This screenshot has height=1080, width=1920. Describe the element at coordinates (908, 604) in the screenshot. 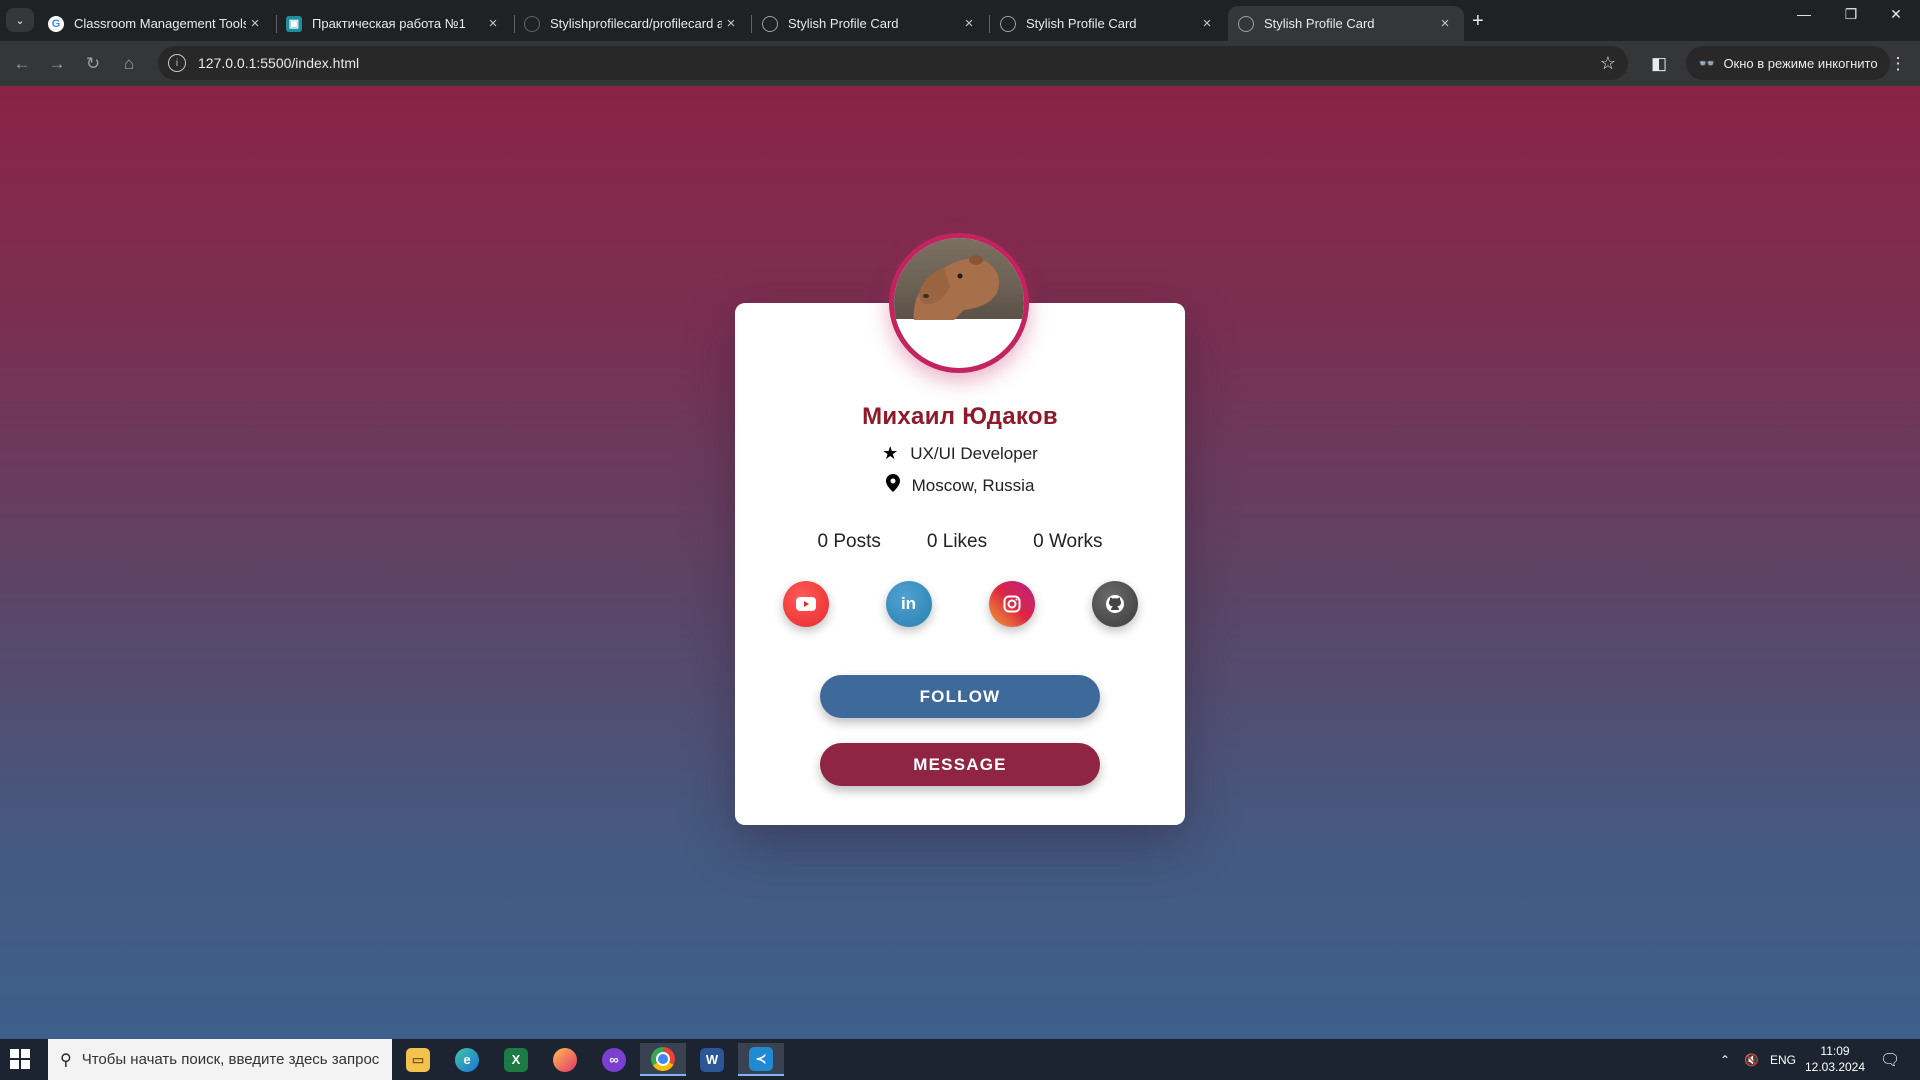

I see `linkedin-icon: in` at that location.